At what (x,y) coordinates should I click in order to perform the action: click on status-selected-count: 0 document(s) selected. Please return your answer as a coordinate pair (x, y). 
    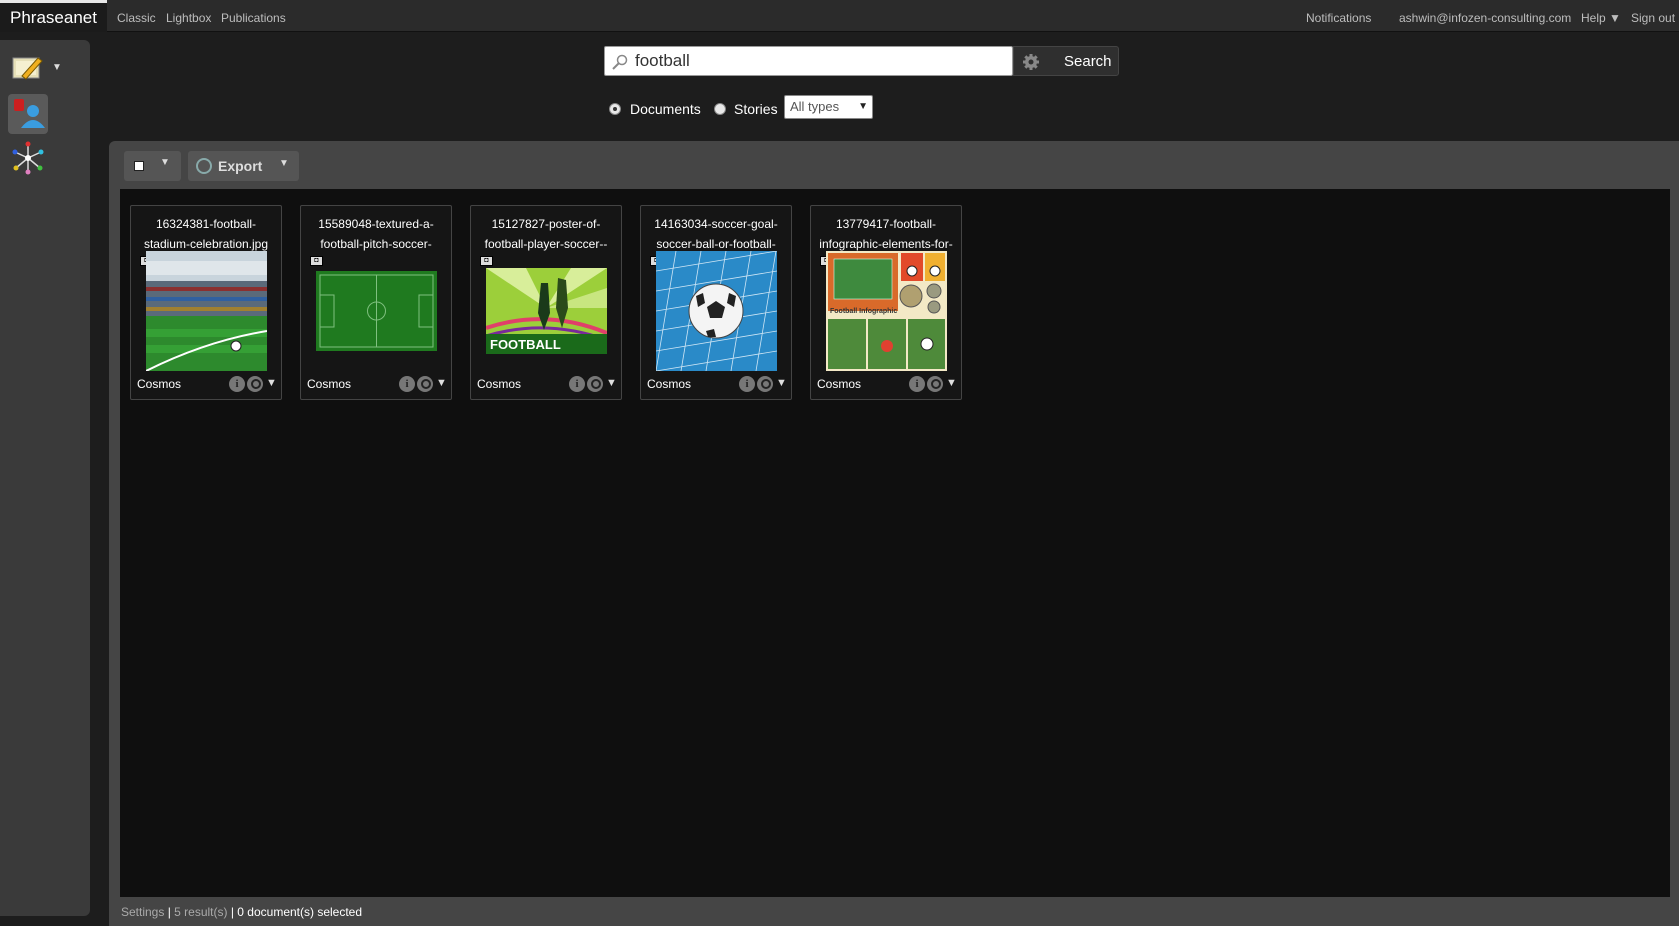
    Looking at the image, I should click on (300, 912).